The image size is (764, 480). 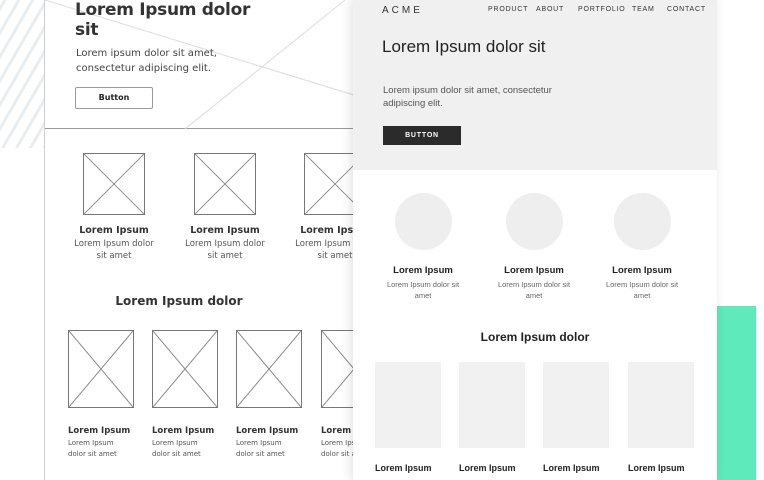 What do you see at coordinates (602, 9) in the screenshot?
I see `nav-item-portfolio: PORTFOLIO` at bounding box center [602, 9].